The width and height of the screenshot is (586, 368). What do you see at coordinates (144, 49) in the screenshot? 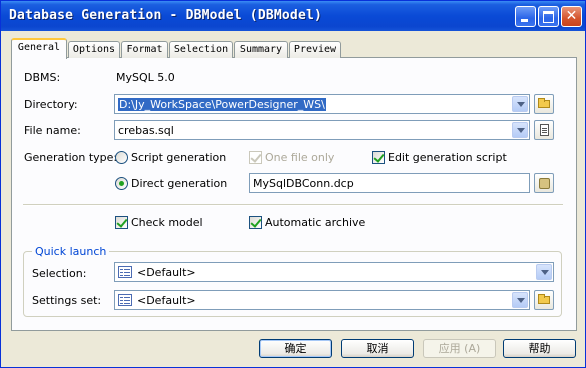
I see `tab-format: Format` at bounding box center [144, 49].